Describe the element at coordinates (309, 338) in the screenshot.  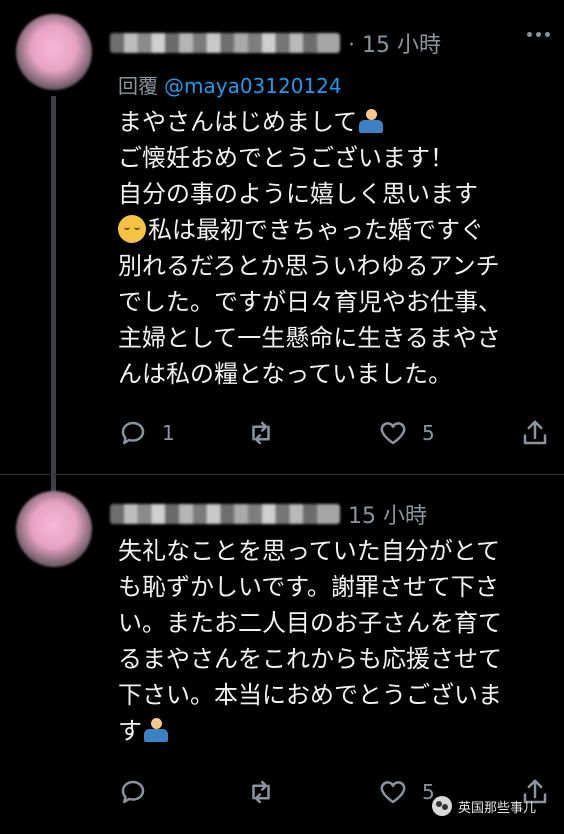
I see `tweet-line: 主婦として一生懸命に生きるまやさ` at that location.